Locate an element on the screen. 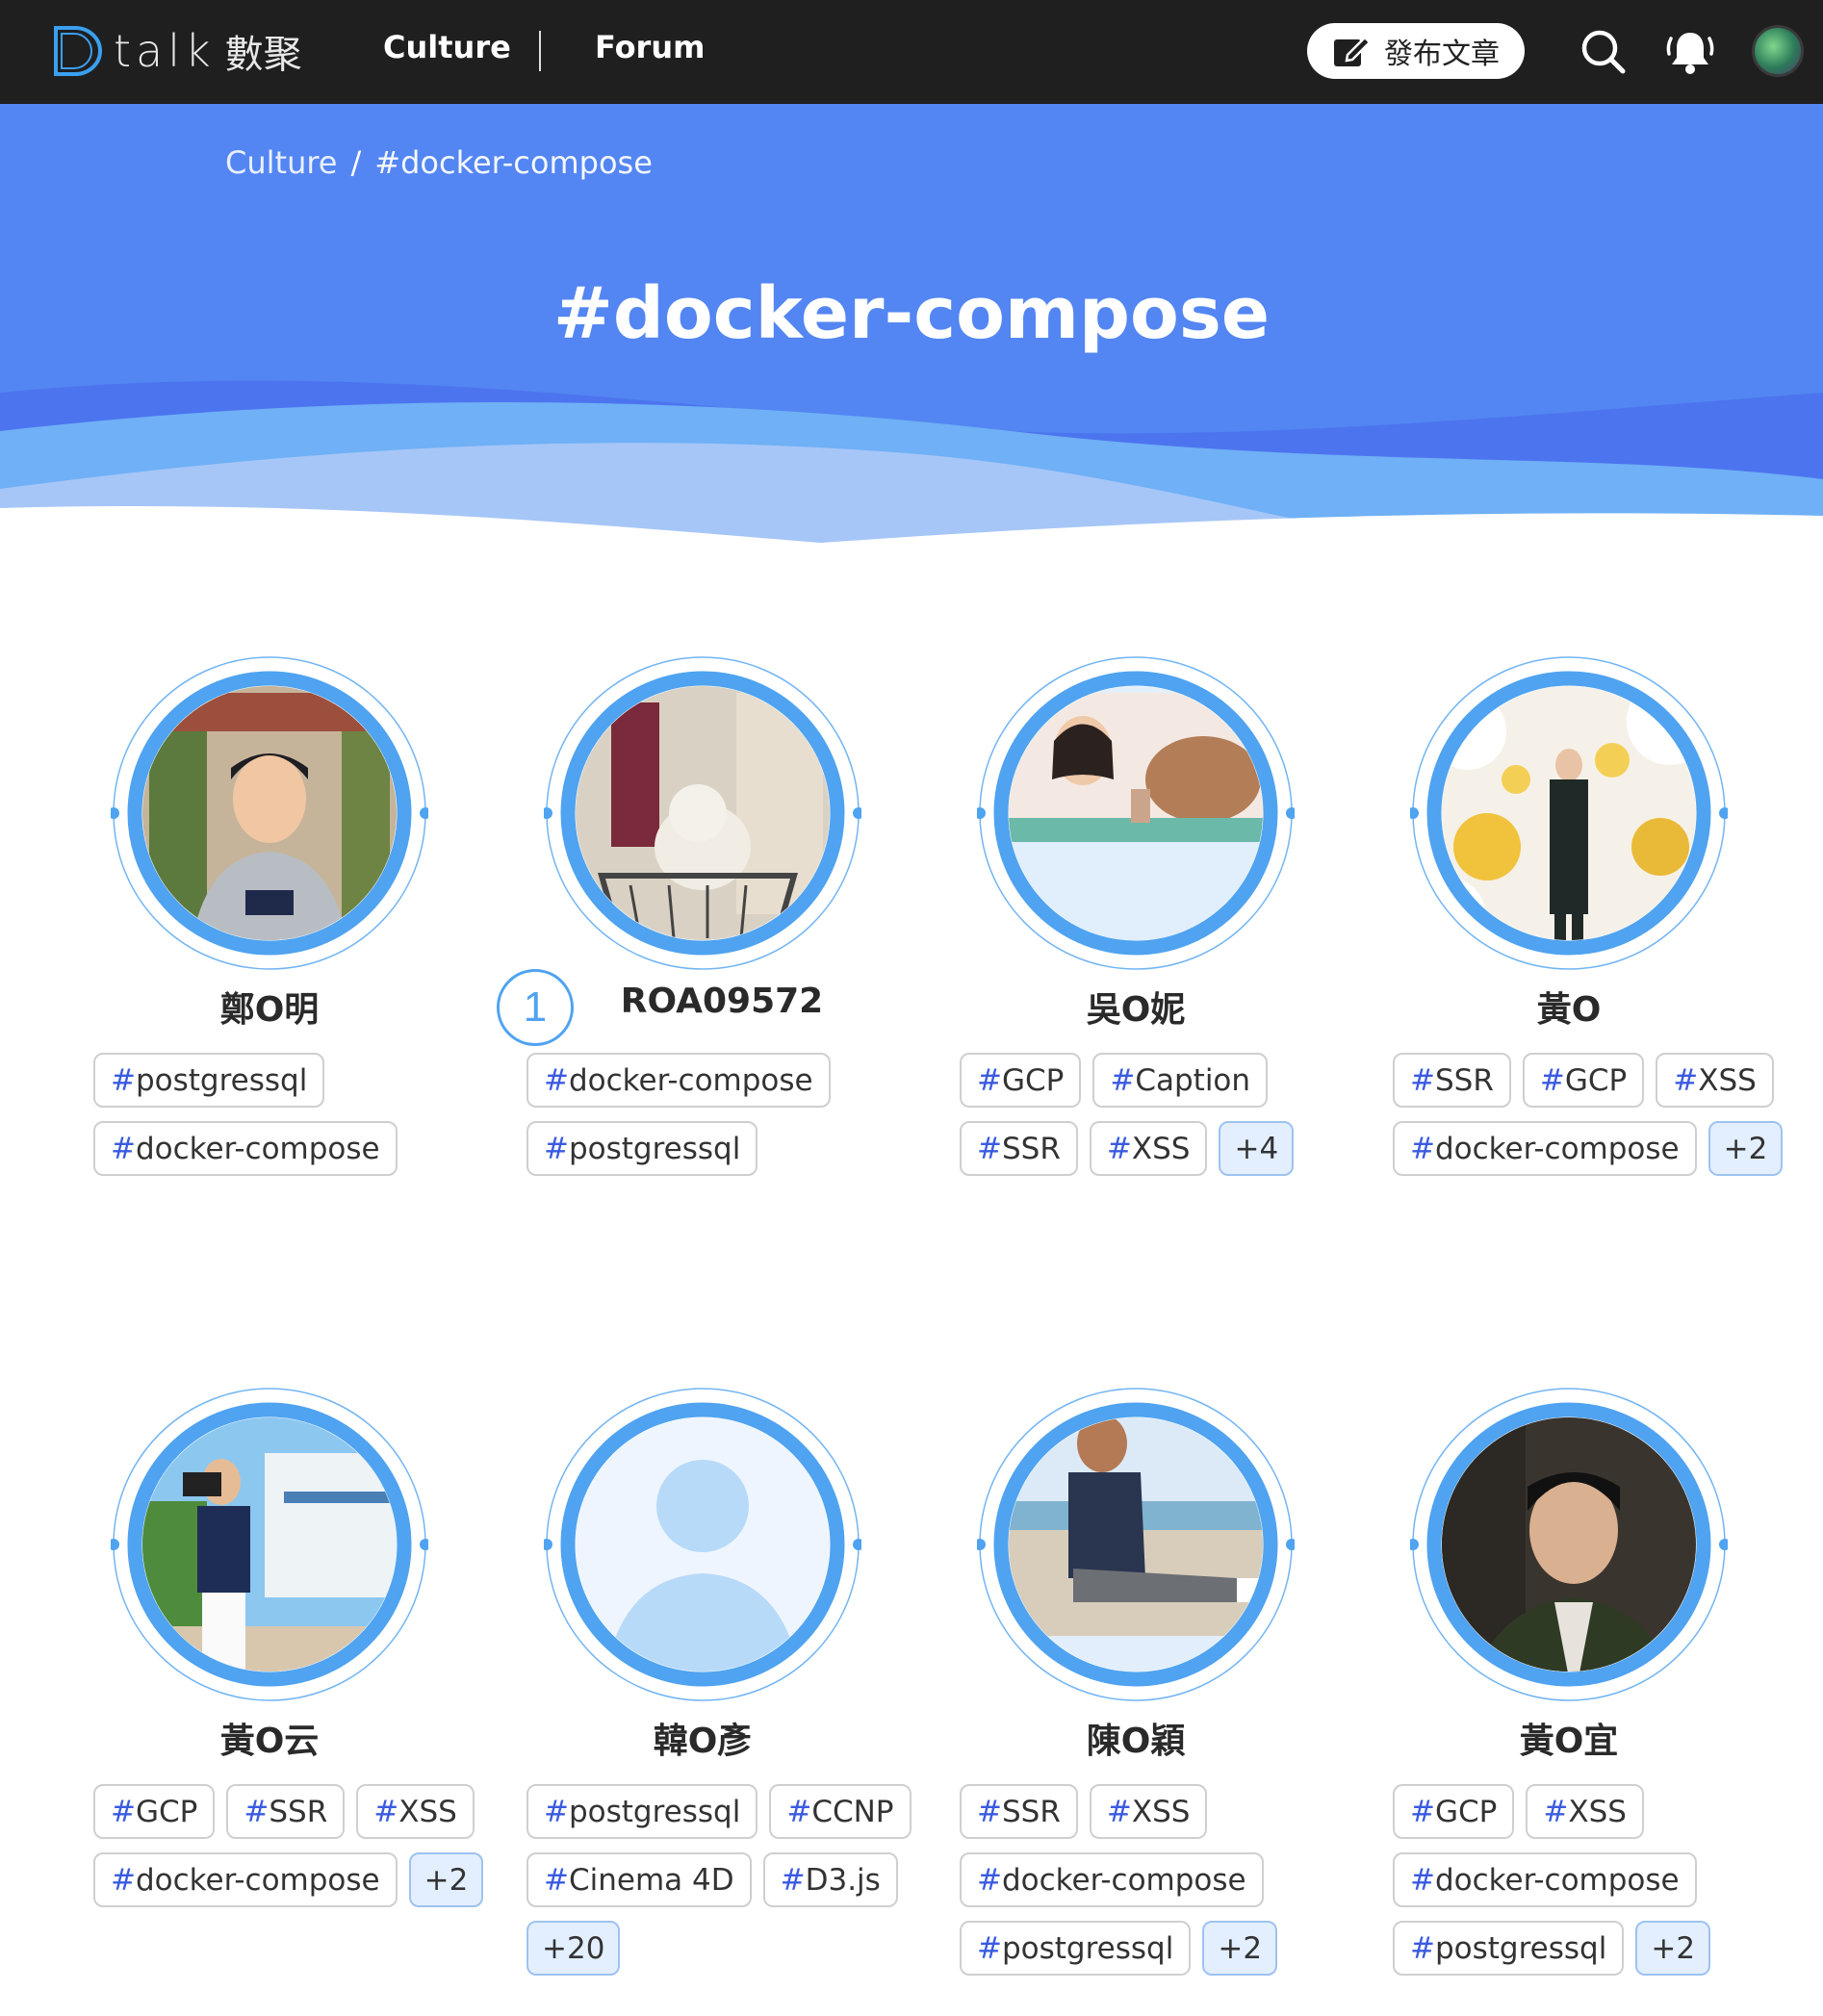 This screenshot has width=1823, height=2016. nav-divider is located at coordinates (540, 51).